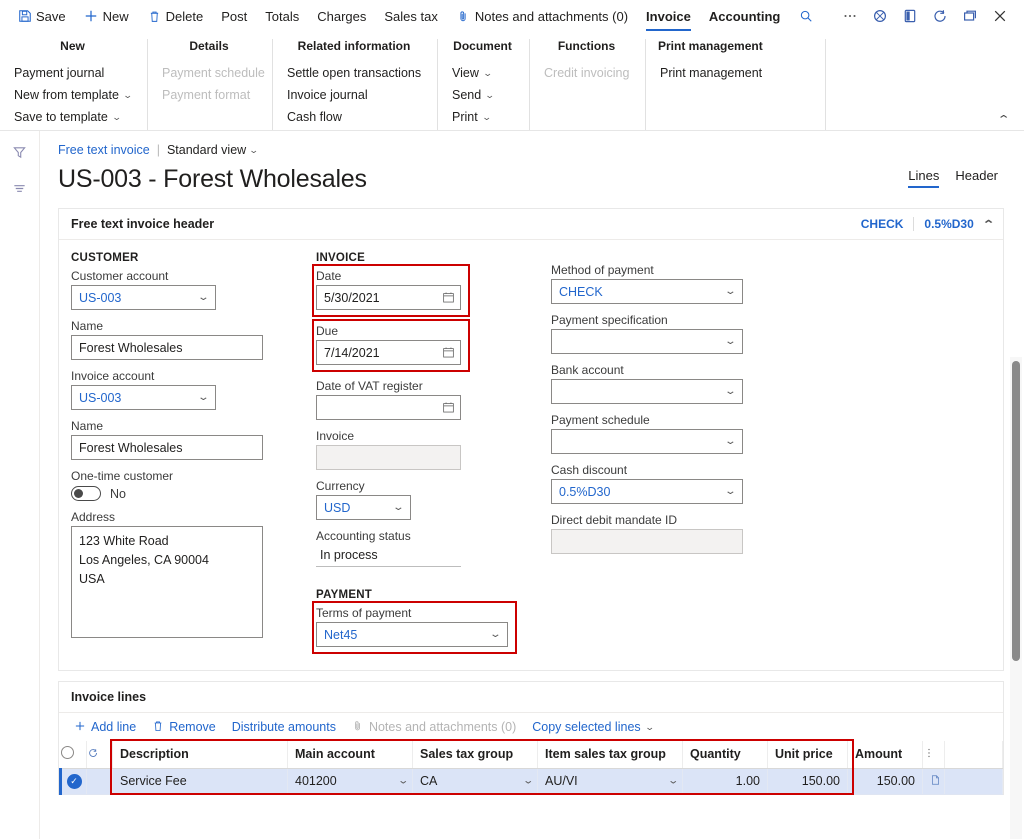  I want to click on cell-document-icon-wrap, so click(933, 781).